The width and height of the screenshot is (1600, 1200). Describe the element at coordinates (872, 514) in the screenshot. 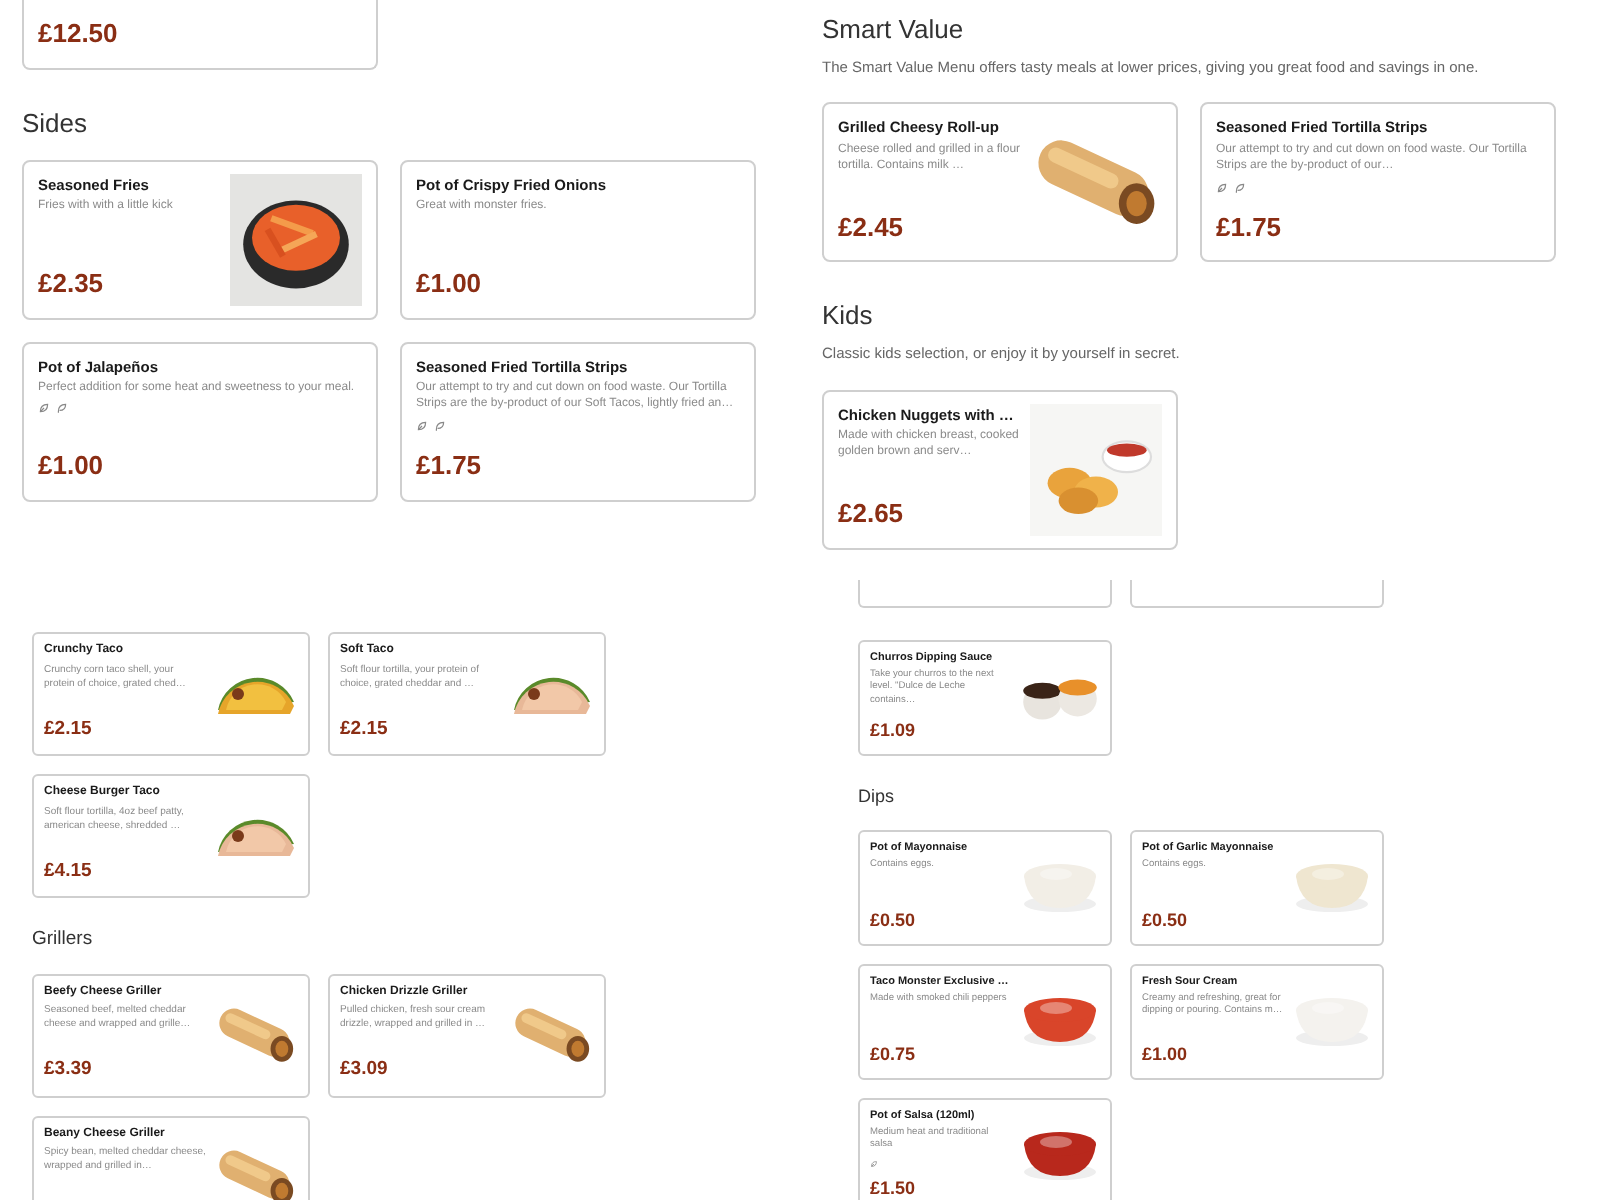

I see `price: £2.65` at that location.